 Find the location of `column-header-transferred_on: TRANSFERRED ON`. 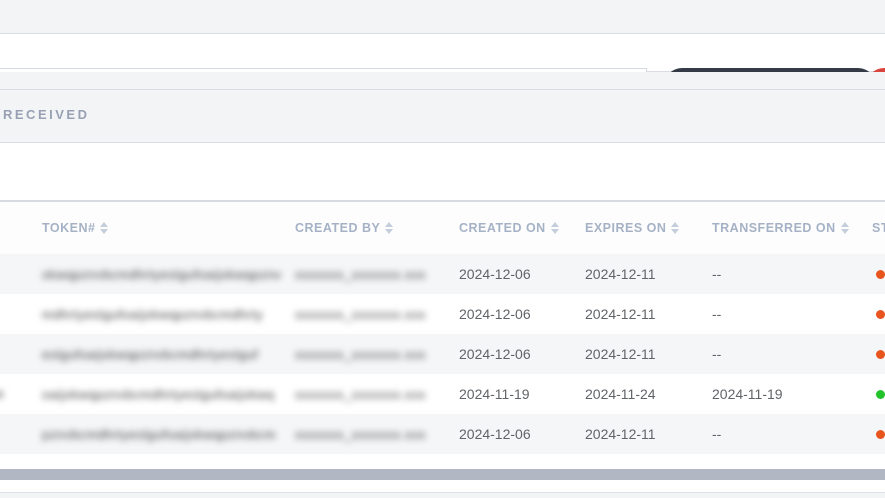

column-header-transferred_on: TRANSFERRED ON is located at coordinates (780, 228).